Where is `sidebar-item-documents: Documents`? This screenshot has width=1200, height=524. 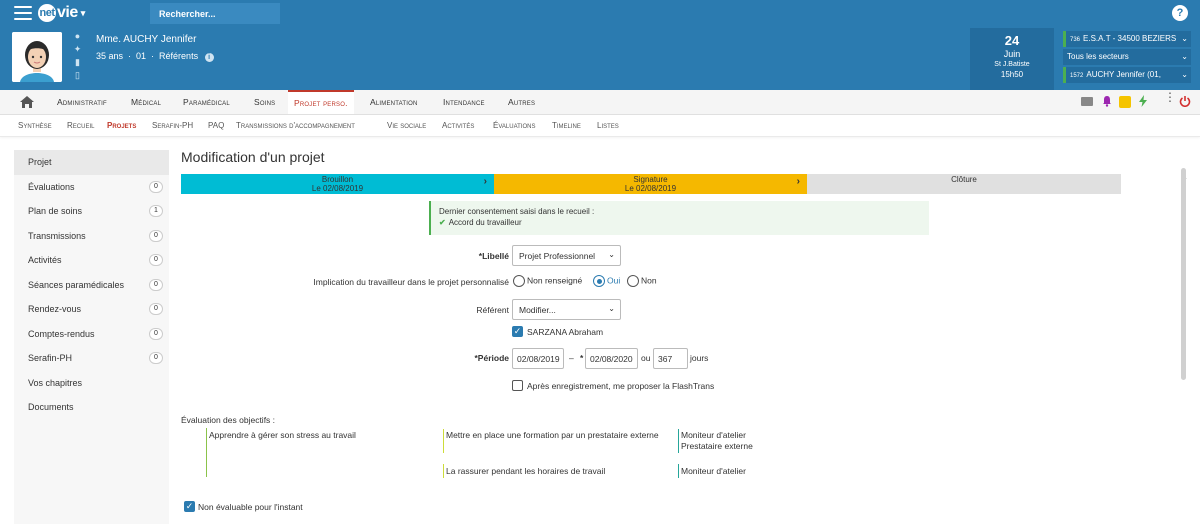 sidebar-item-documents: Documents is located at coordinates (91, 407).